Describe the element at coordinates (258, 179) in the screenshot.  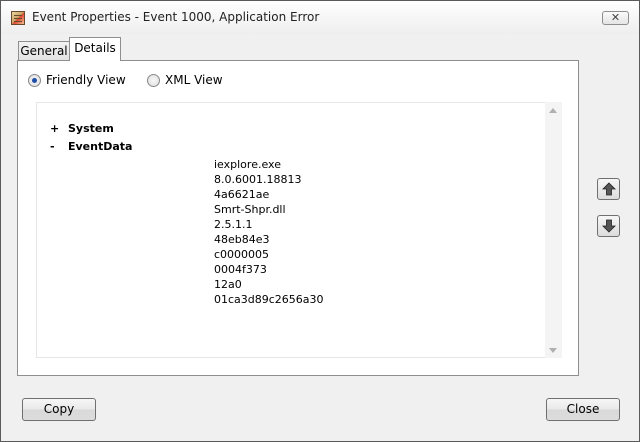
I see `event-data-value: 8.0.6001.18813` at that location.